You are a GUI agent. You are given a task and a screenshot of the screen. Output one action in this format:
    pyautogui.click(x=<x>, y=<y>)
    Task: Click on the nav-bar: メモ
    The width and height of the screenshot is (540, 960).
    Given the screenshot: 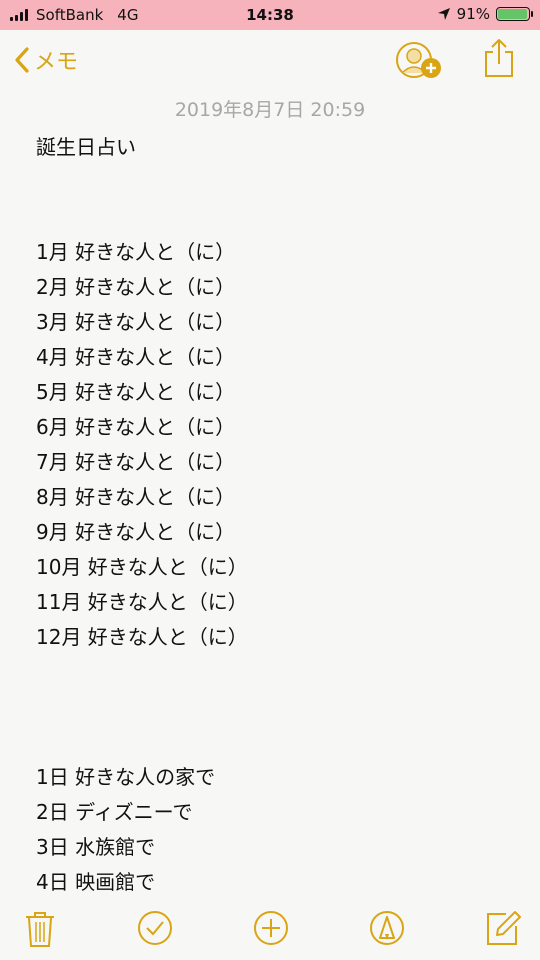 What is the action you would take?
    pyautogui.click(x=270, y=60)
    